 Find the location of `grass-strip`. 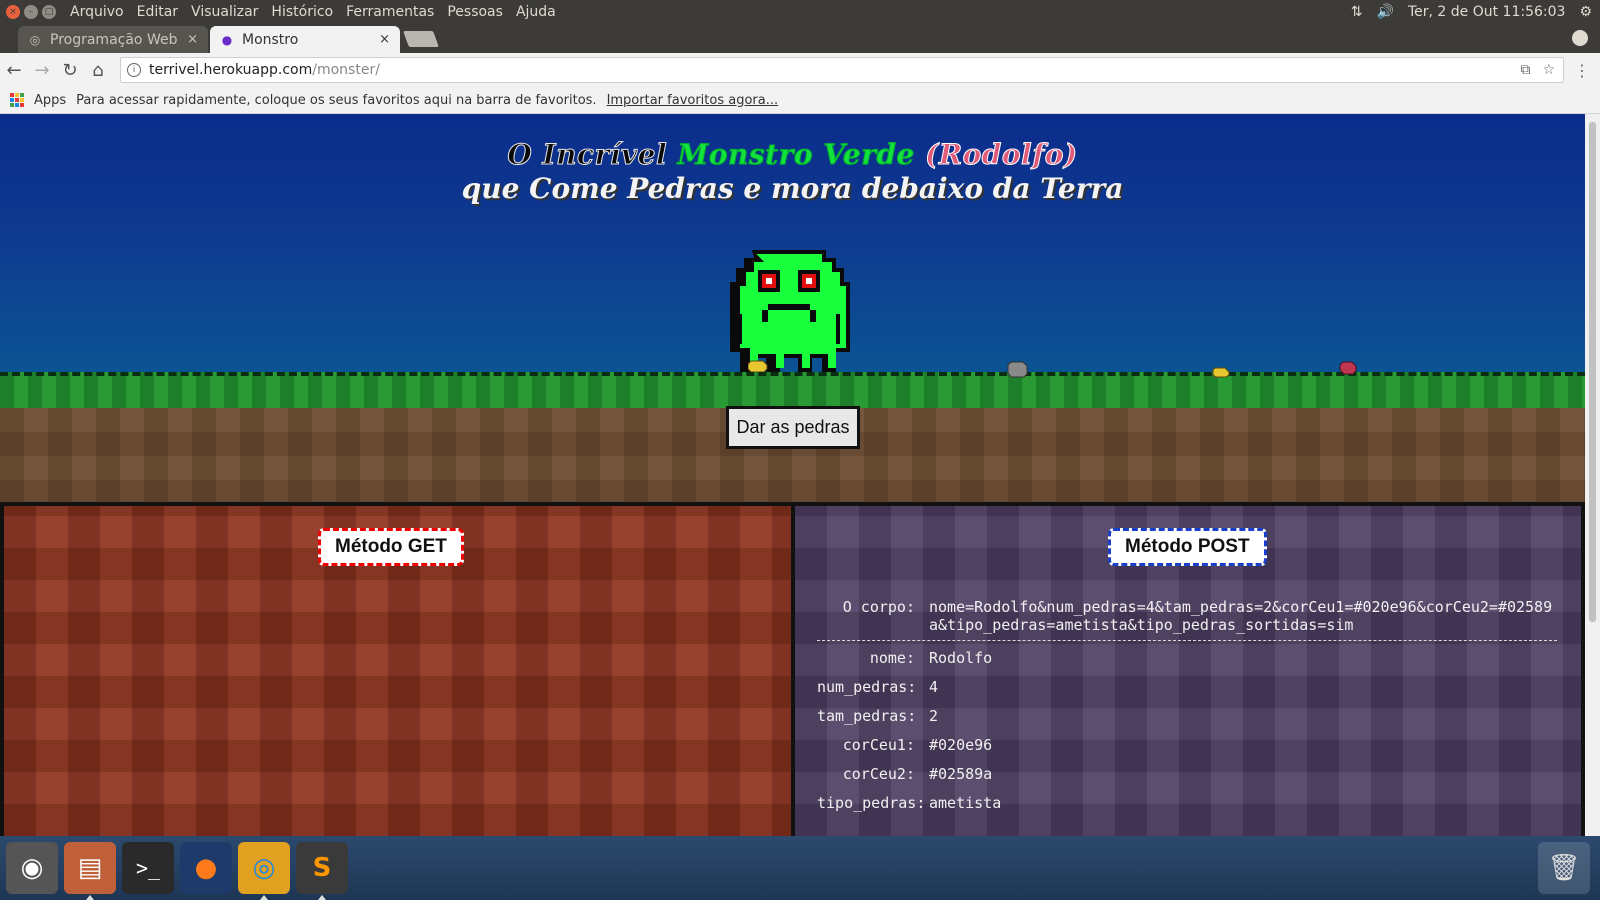

grass-strip is located at coordinates (792, 390).